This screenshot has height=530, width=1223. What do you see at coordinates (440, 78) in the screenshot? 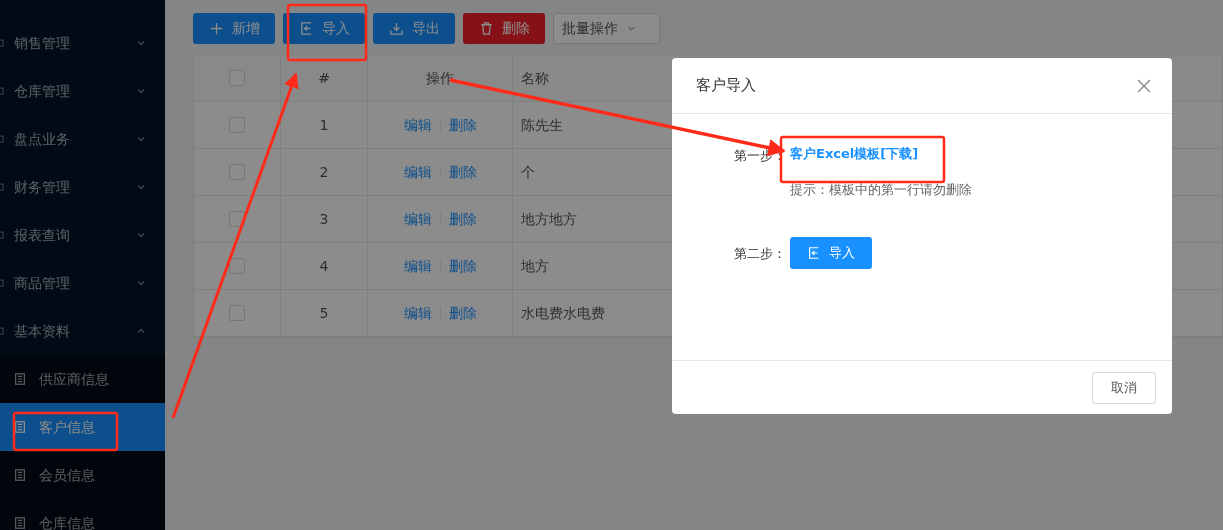
I see `column-header: 操作` at bounding box center [440, 78].